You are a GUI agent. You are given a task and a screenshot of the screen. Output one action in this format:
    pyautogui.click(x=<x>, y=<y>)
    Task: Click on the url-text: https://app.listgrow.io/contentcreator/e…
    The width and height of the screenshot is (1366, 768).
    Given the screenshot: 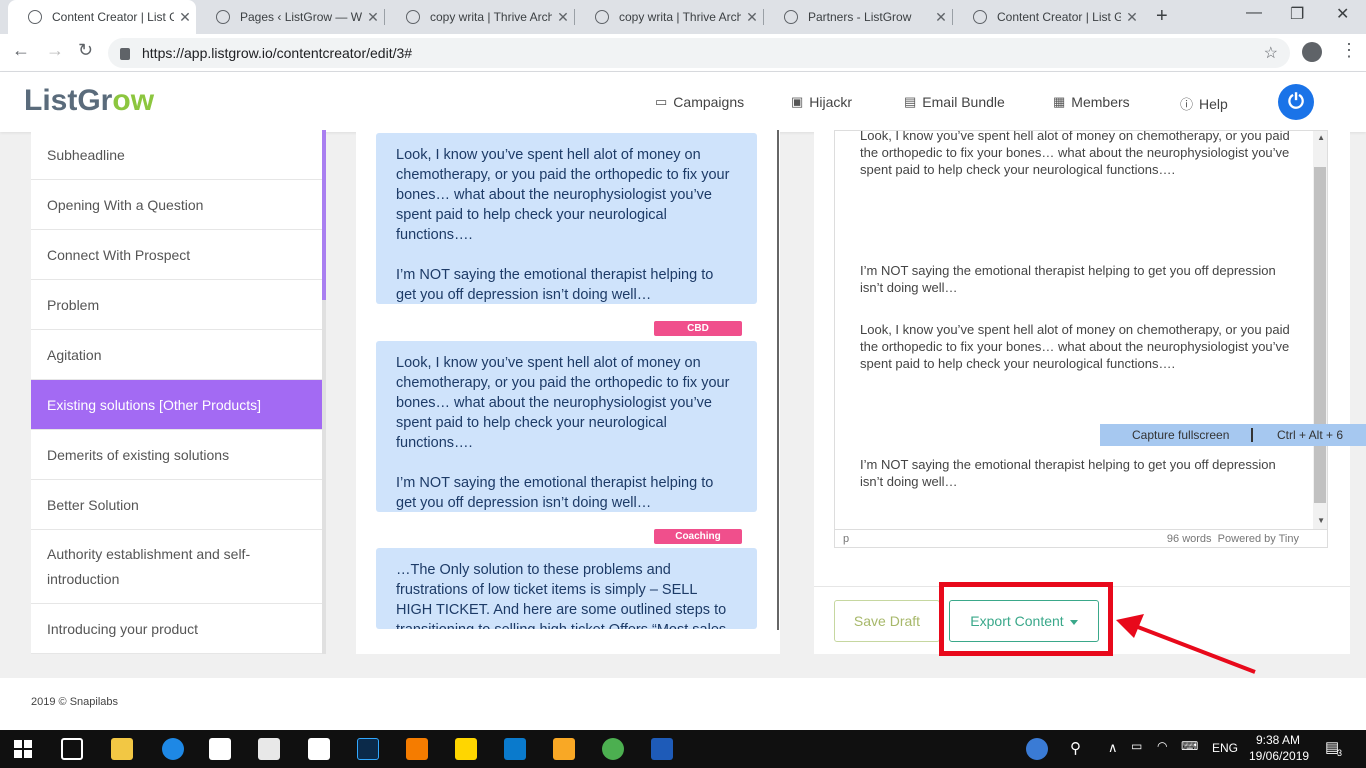 What is the action you would take?
    pyautogui.click(x=277, y=53)
    